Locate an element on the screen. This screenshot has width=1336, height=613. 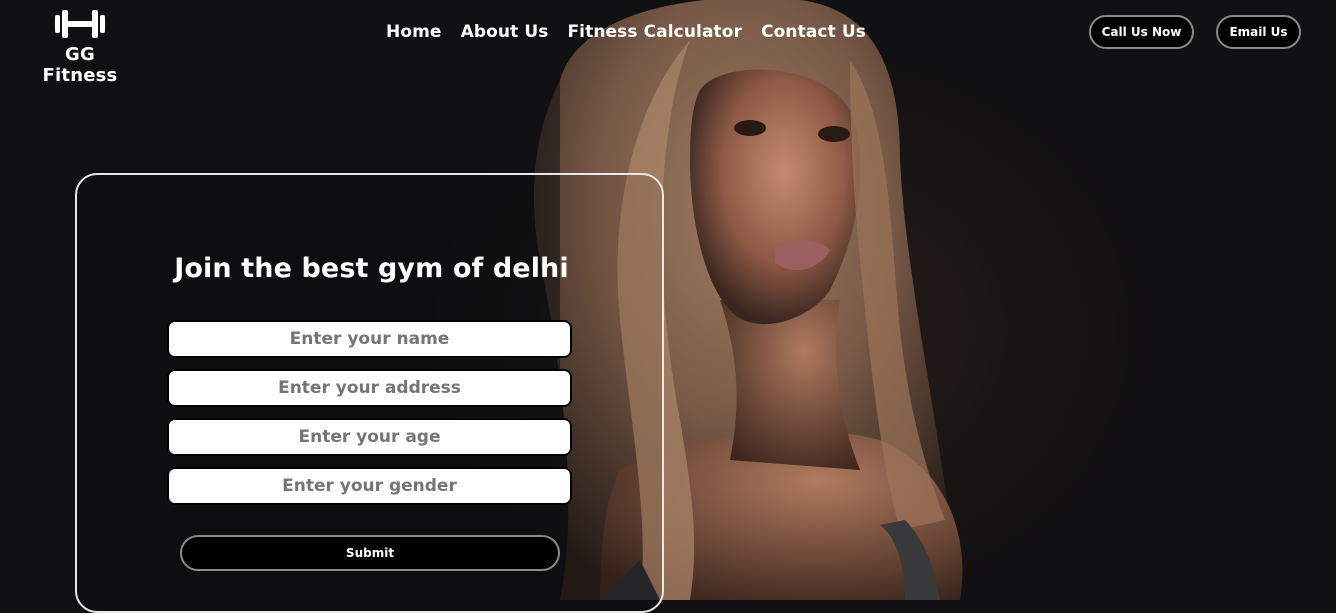
nav-link-fitness-calculator: Fitness Calculator is located at coordinates (654, 32).